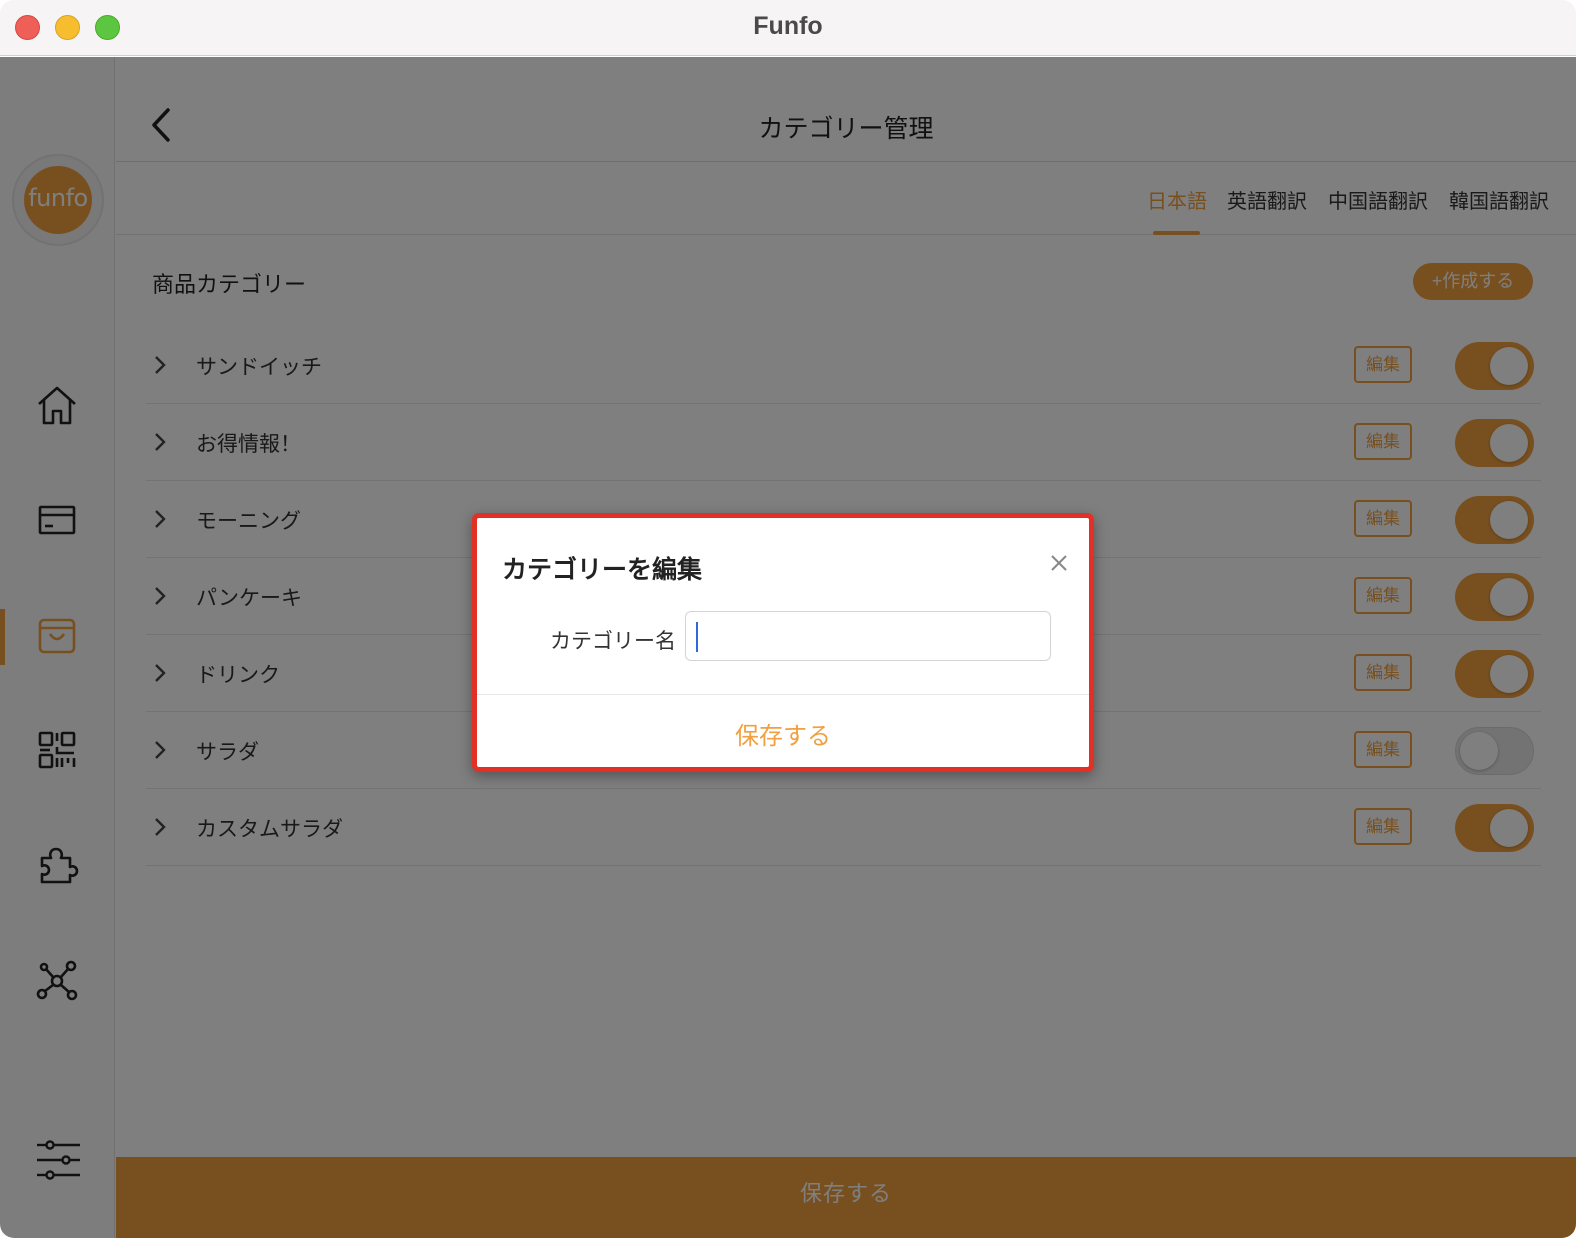  What do you see at coordinates (868, 636) in the screenshot?
I see `category-name-input` at bounding box center [868, 636].